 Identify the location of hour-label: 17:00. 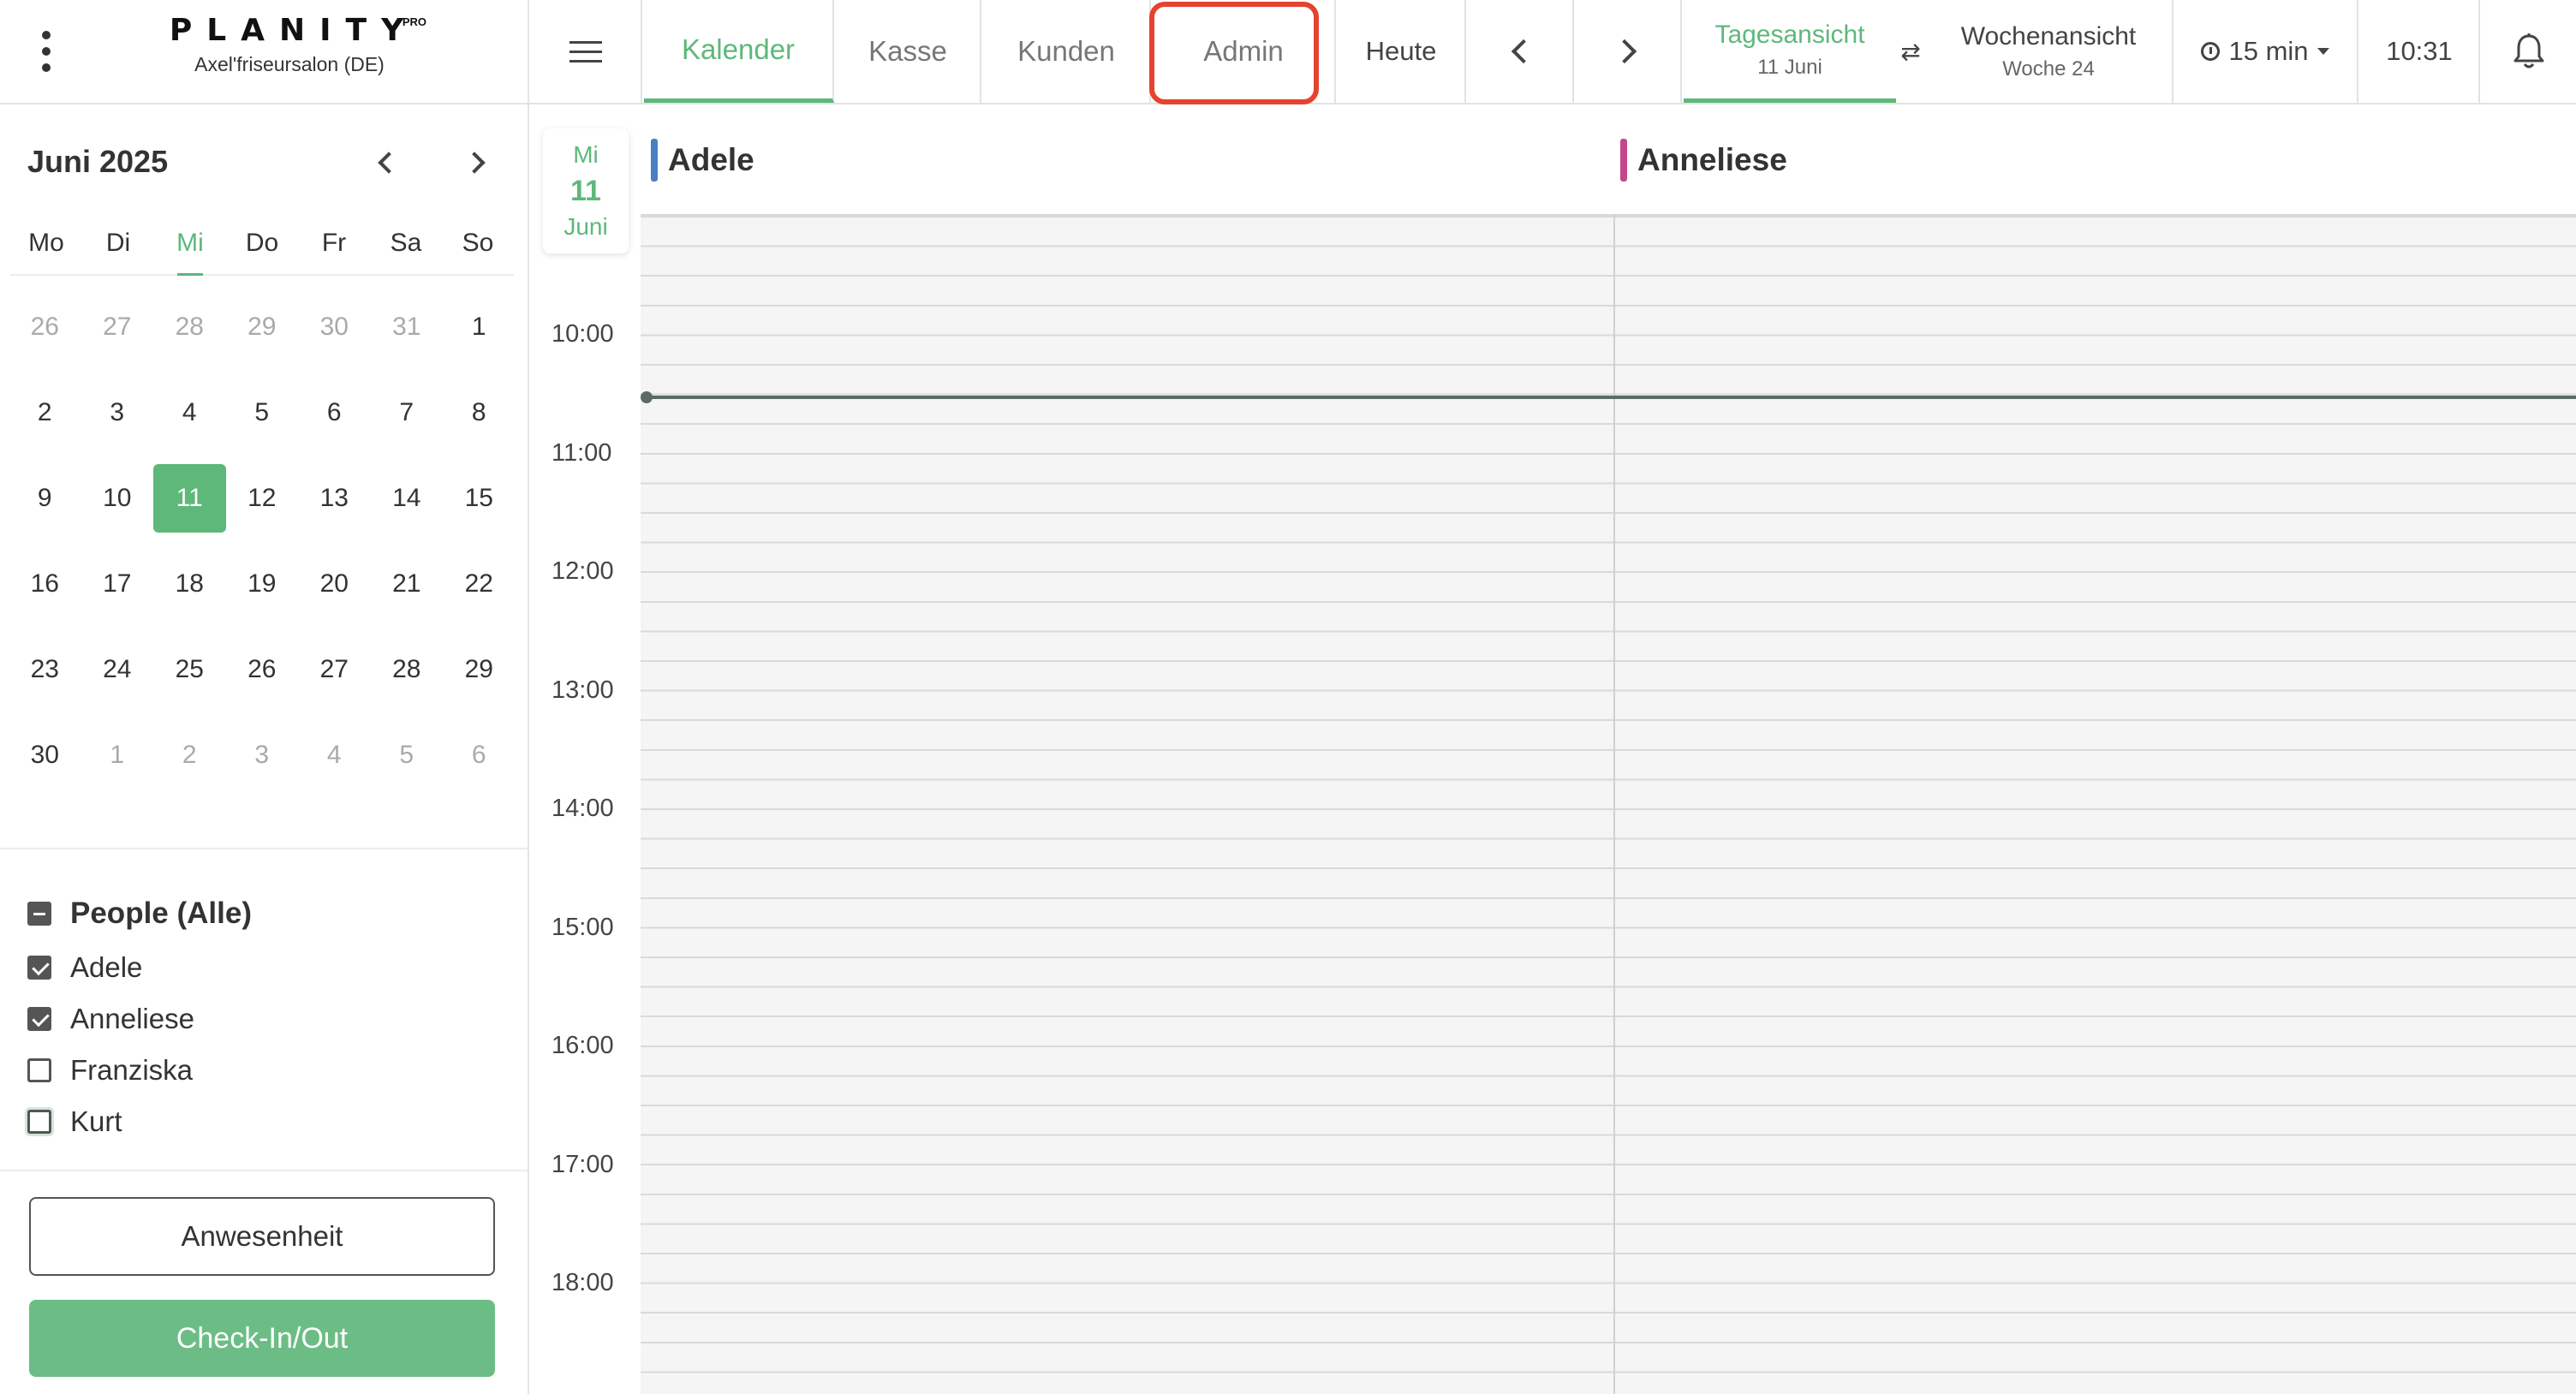
(583, 1165).